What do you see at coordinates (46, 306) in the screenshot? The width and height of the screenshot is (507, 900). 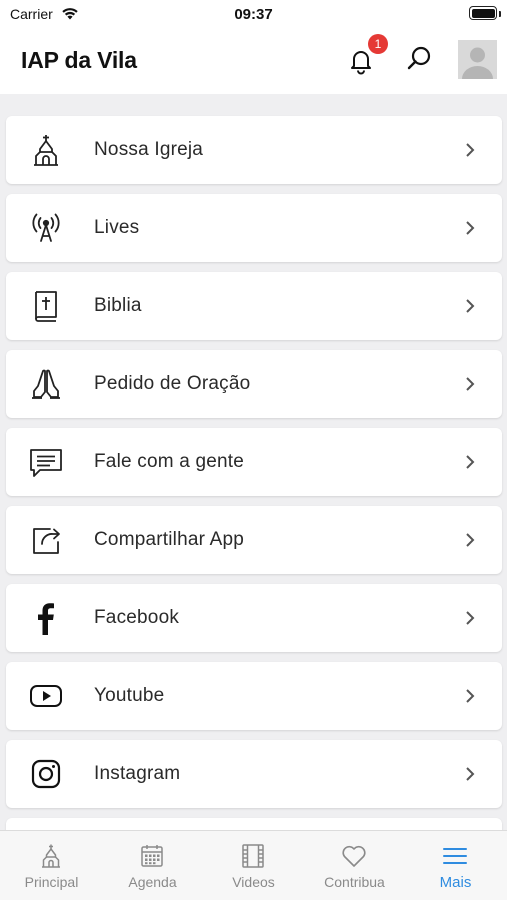 I see `bible-icon` at bounding box center [46, 306].